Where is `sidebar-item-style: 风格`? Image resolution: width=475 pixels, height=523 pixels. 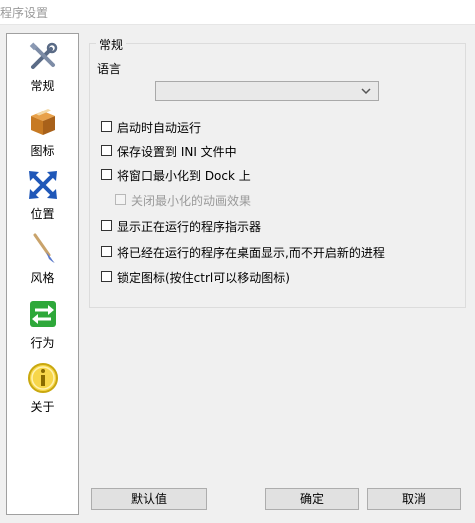
sidebar-item-style: 风格 is located at coordinates (42, 263).